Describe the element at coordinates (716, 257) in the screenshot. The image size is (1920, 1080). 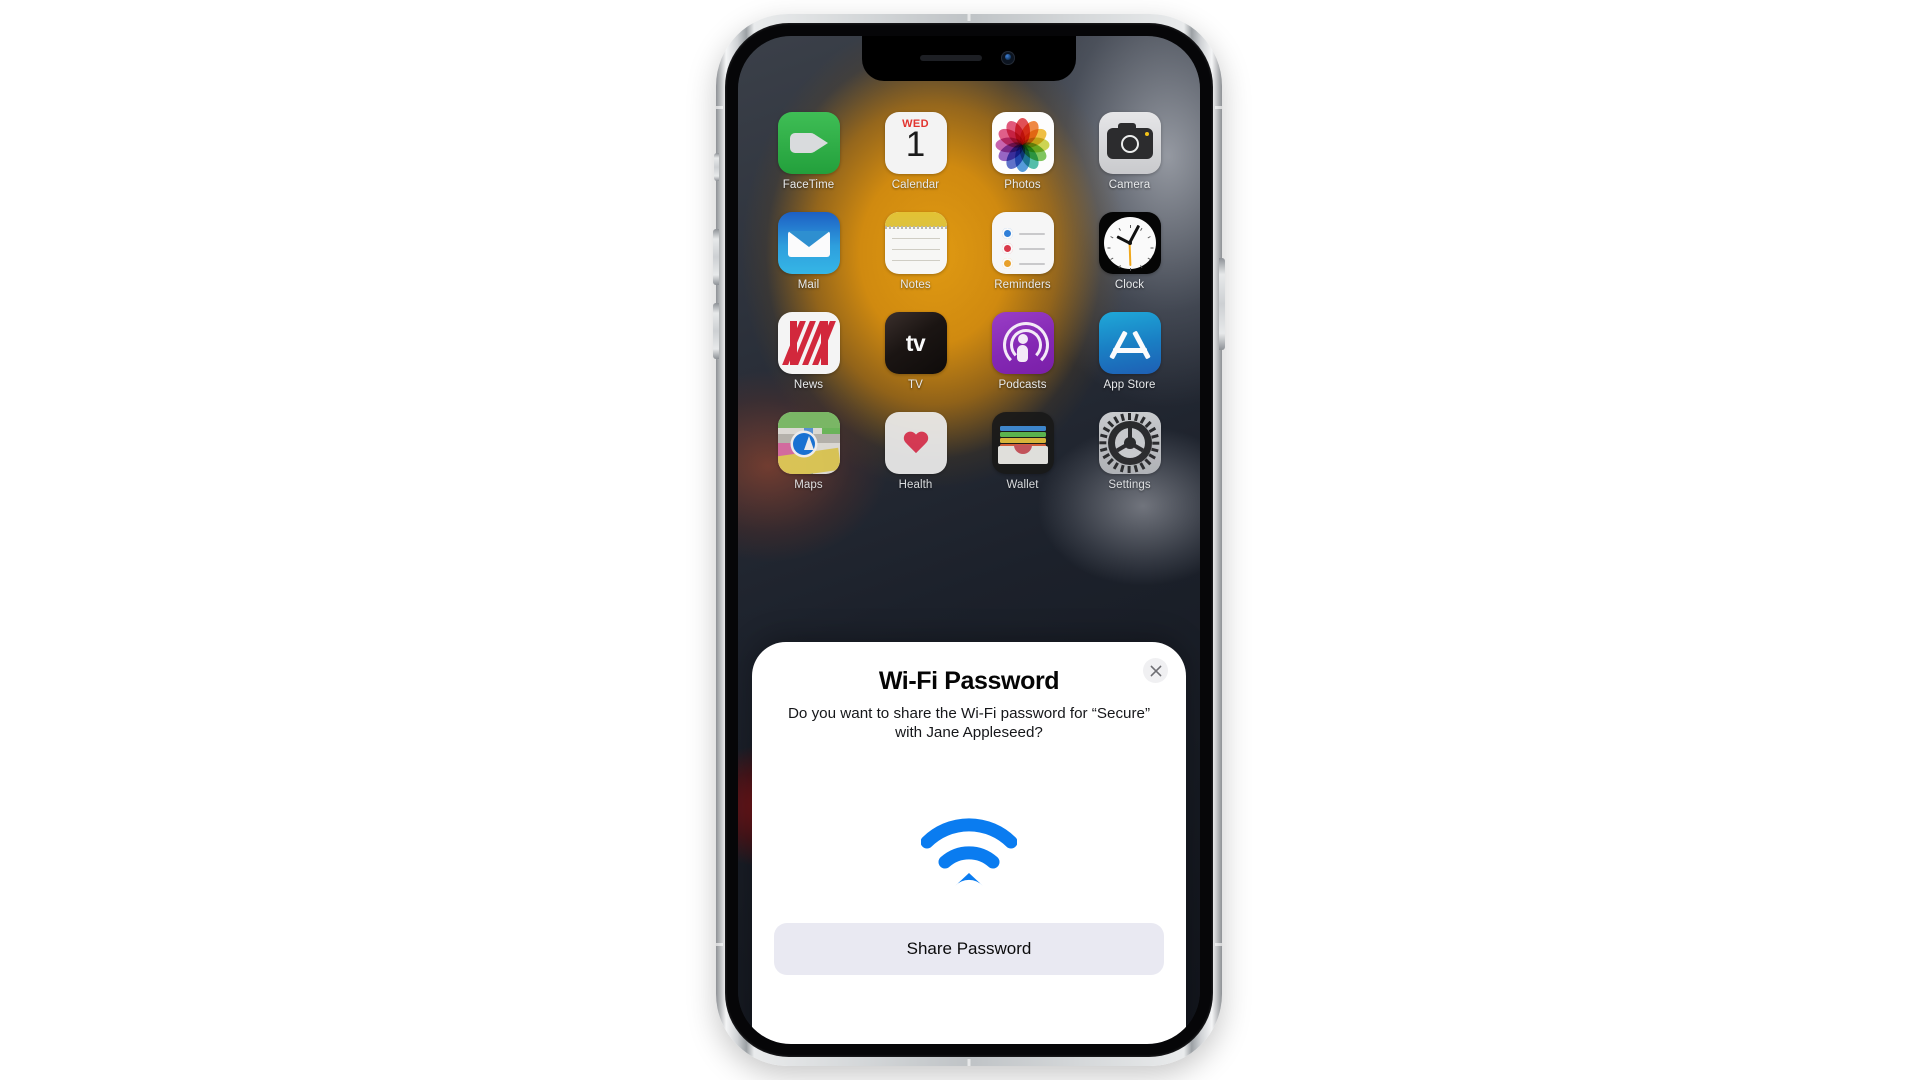
I see `volume-up-button` at that location.